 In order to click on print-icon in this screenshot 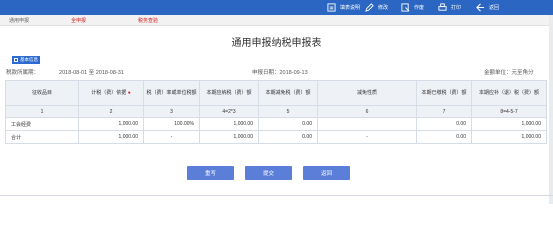, I will do `click(442, 7)`.